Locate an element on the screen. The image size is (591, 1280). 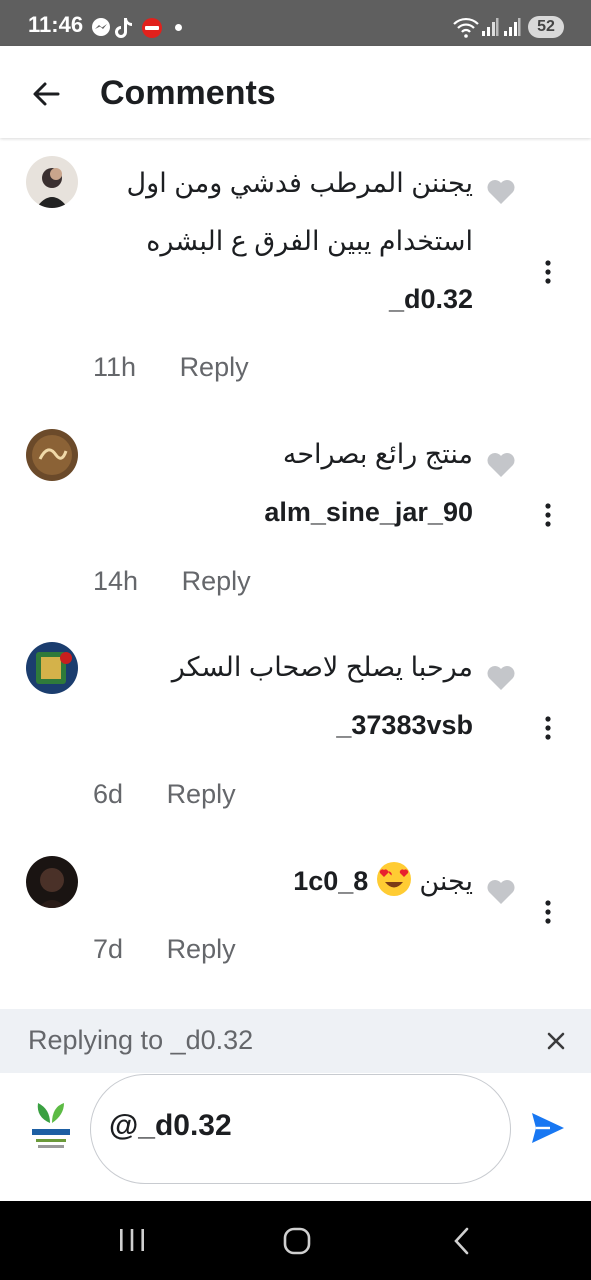
status-bar: 11:46 52 is located at coordinates (295, 23).